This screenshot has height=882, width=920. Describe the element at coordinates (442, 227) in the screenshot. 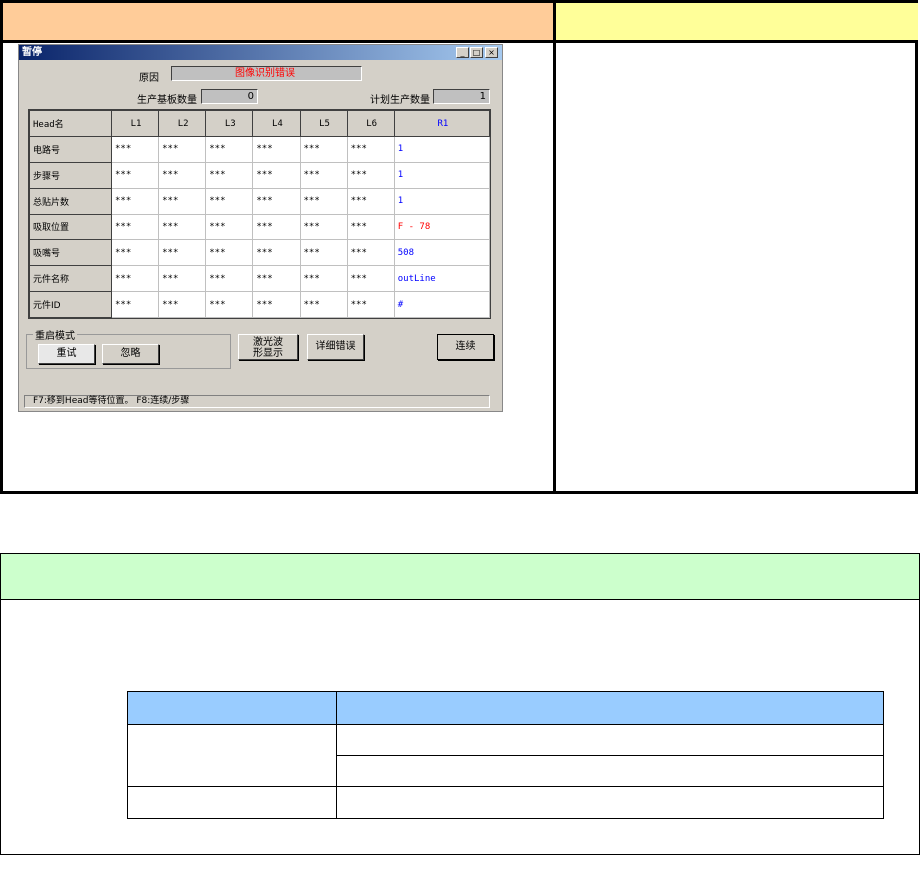

I see `grid-cell: F - 78` at that location.